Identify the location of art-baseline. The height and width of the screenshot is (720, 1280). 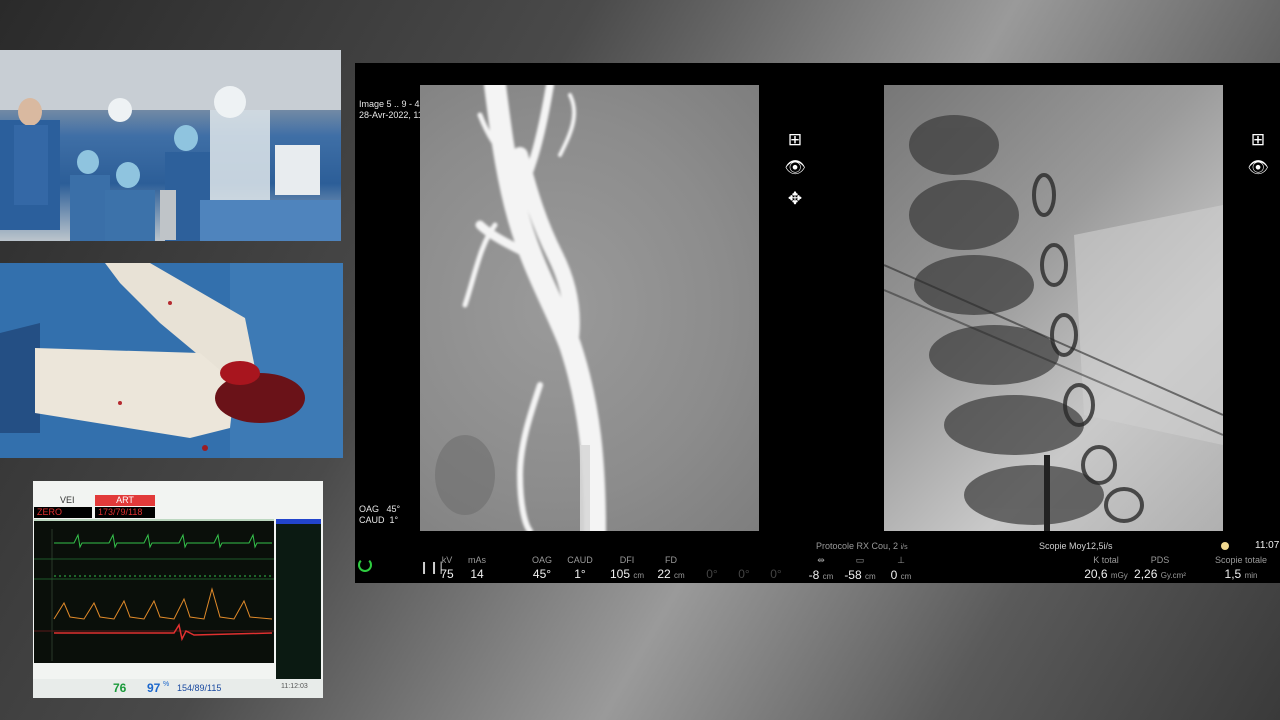
(163, 632).